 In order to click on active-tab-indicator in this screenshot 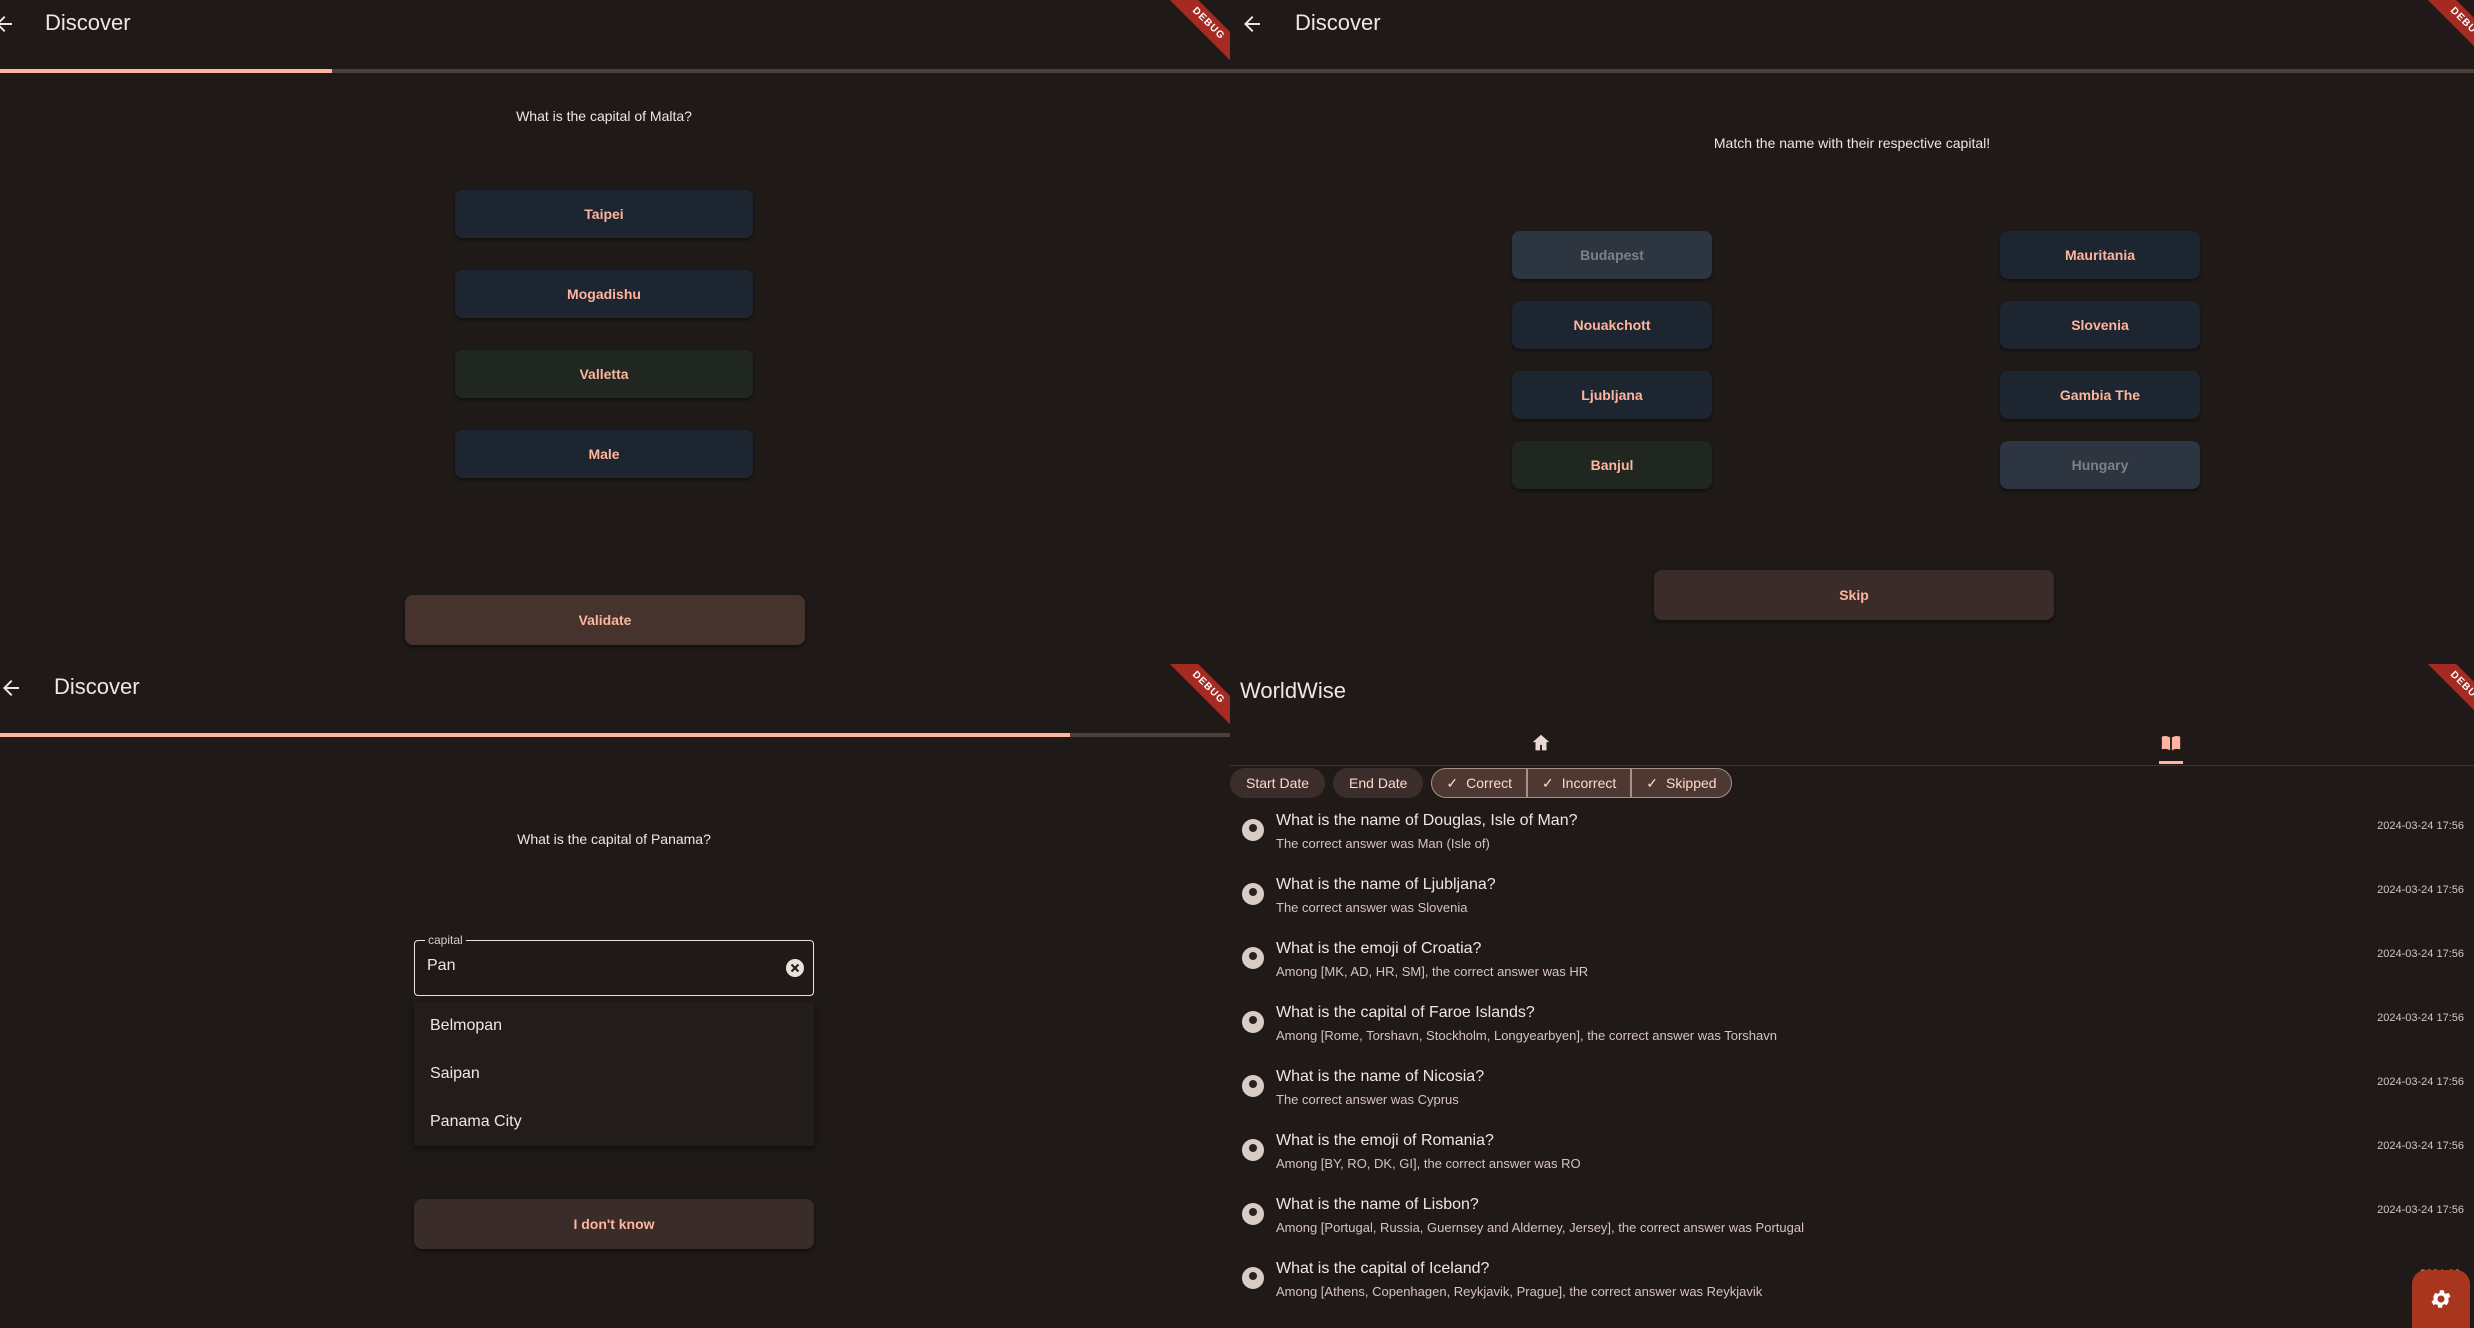, I will do `click(2171, 762)`.